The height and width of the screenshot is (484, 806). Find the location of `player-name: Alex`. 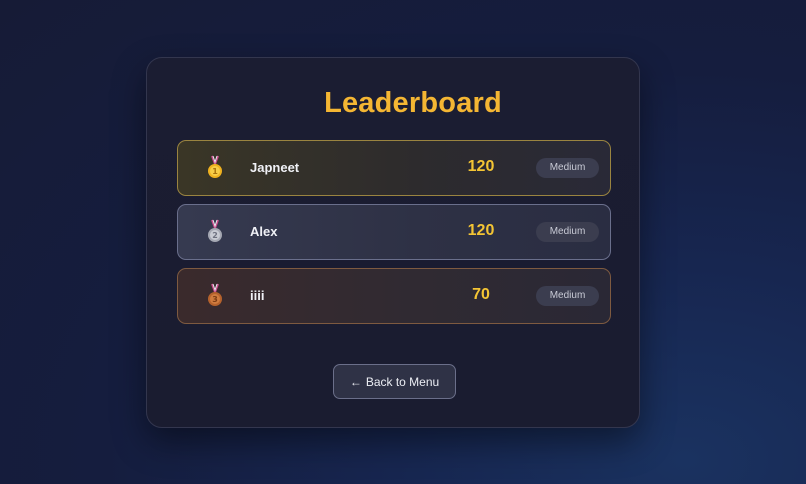

player-name: Alex is located at coordinates (264, 231).